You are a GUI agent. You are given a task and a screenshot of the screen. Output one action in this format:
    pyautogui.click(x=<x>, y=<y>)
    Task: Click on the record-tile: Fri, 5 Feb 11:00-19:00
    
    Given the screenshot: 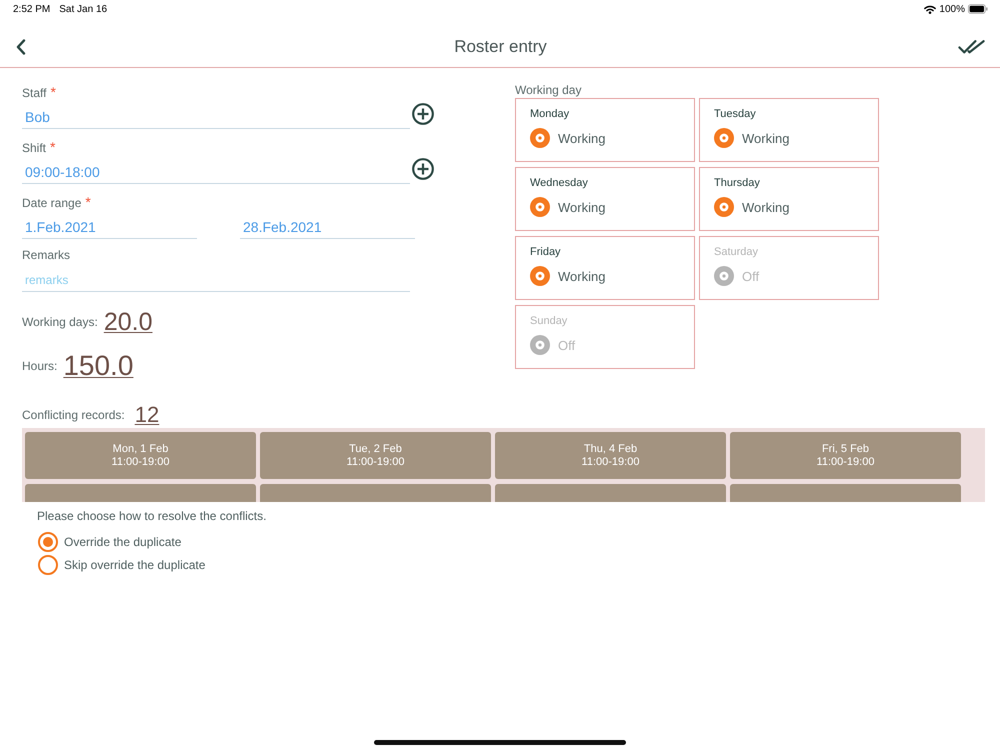 What is the action you would take?
    pyautogui.click(x=845, y=455)
    